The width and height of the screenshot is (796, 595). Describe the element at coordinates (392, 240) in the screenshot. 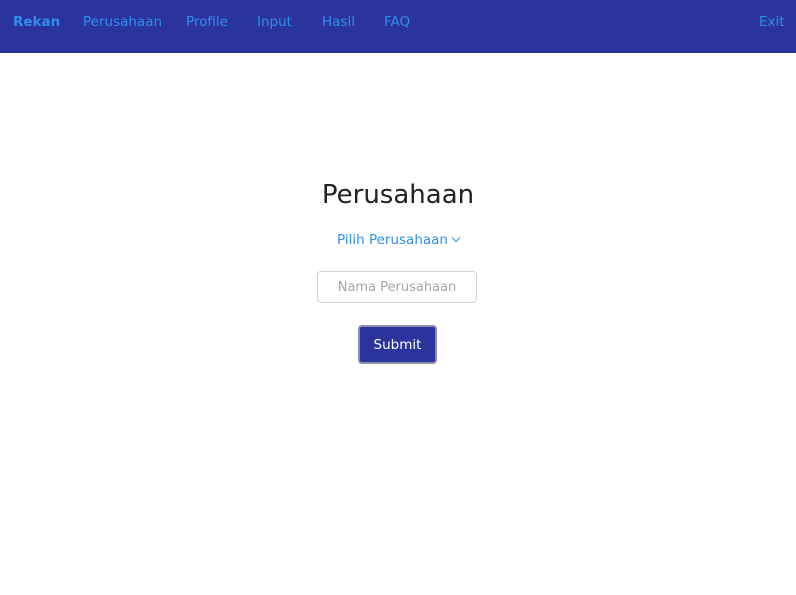

I see `company-dropdown-label: Pilih Perusahaan` at that location.